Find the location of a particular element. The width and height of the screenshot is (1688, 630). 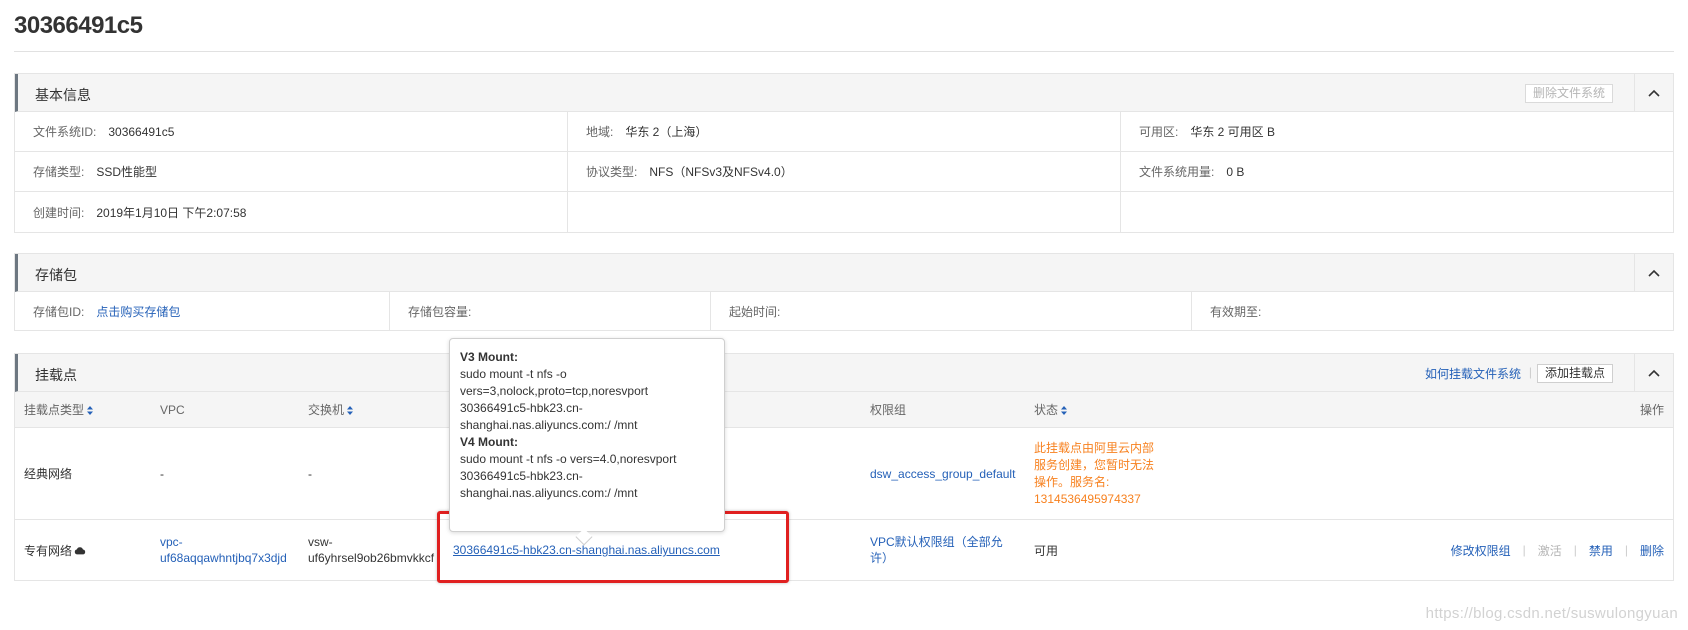

cell-actions: 修改权限组 | 激活 | 禁用 | 删除 is located at coordinates (1549, 550).